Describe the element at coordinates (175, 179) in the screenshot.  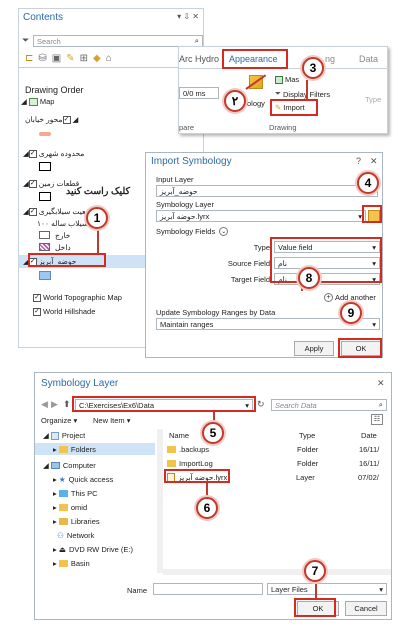
I see `input-layer-label: Input Layer` at that location.